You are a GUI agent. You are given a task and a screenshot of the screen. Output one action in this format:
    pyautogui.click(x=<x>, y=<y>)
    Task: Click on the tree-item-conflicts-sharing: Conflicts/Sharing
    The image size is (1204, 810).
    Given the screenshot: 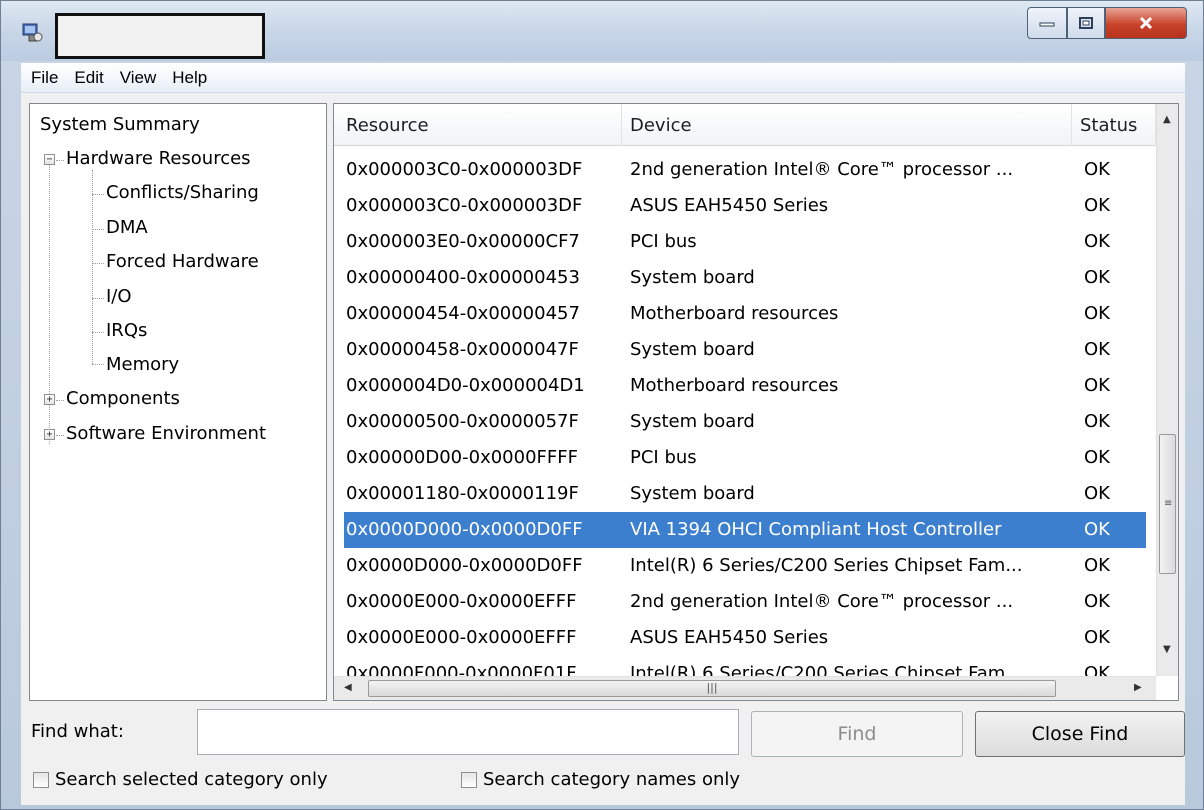 What is the action you would take?
    pyautogui.click(x=182, y=193)
    